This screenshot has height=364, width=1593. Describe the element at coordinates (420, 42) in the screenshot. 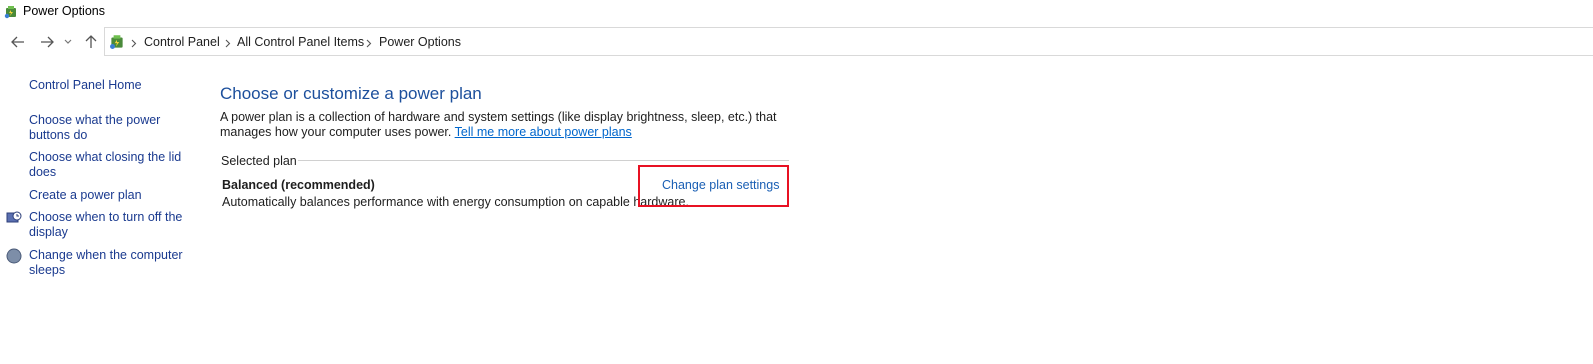

I see `breadcrumb-power-options: Power Options` at that location.